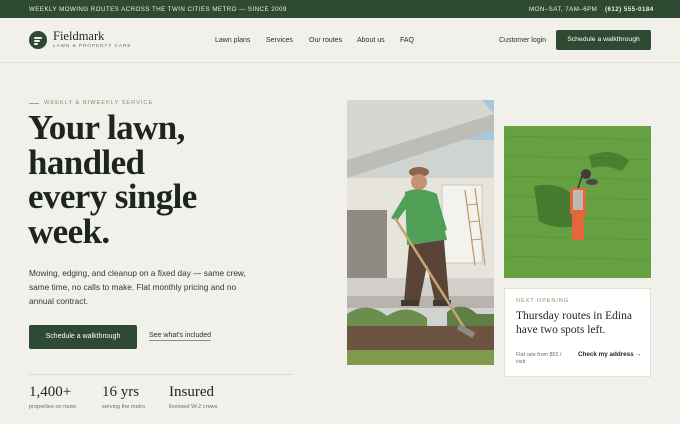 This screenshot has height=424, width=680. Describe the element at coordinates (193, 407) in the screenshot. I see `stat-label: licensed W-2 crews` at that location.